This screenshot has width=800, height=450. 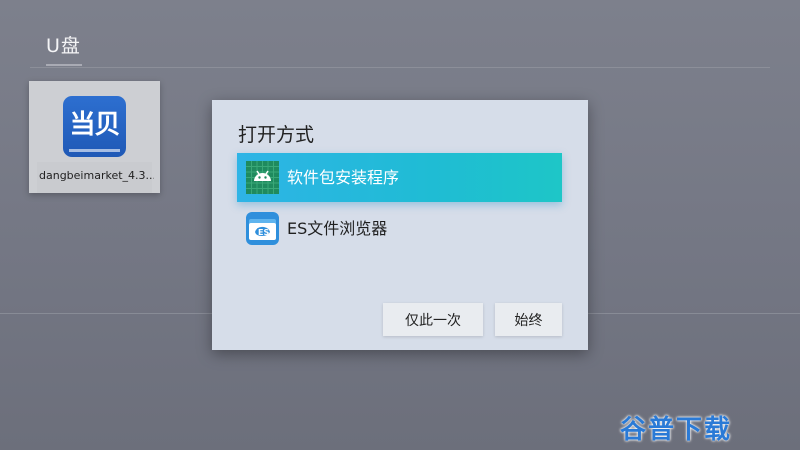 I want to click on watermark-text: 谷普下载, so click(x=676, y=430).